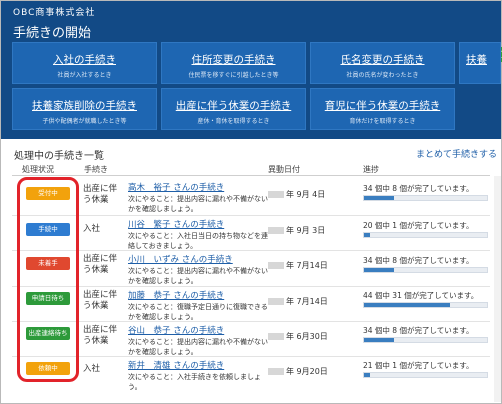 This screenshot has width=502, height=404. I want to click on progress-text: 21 個中 1 個が完了しています。, so click(418, 365).